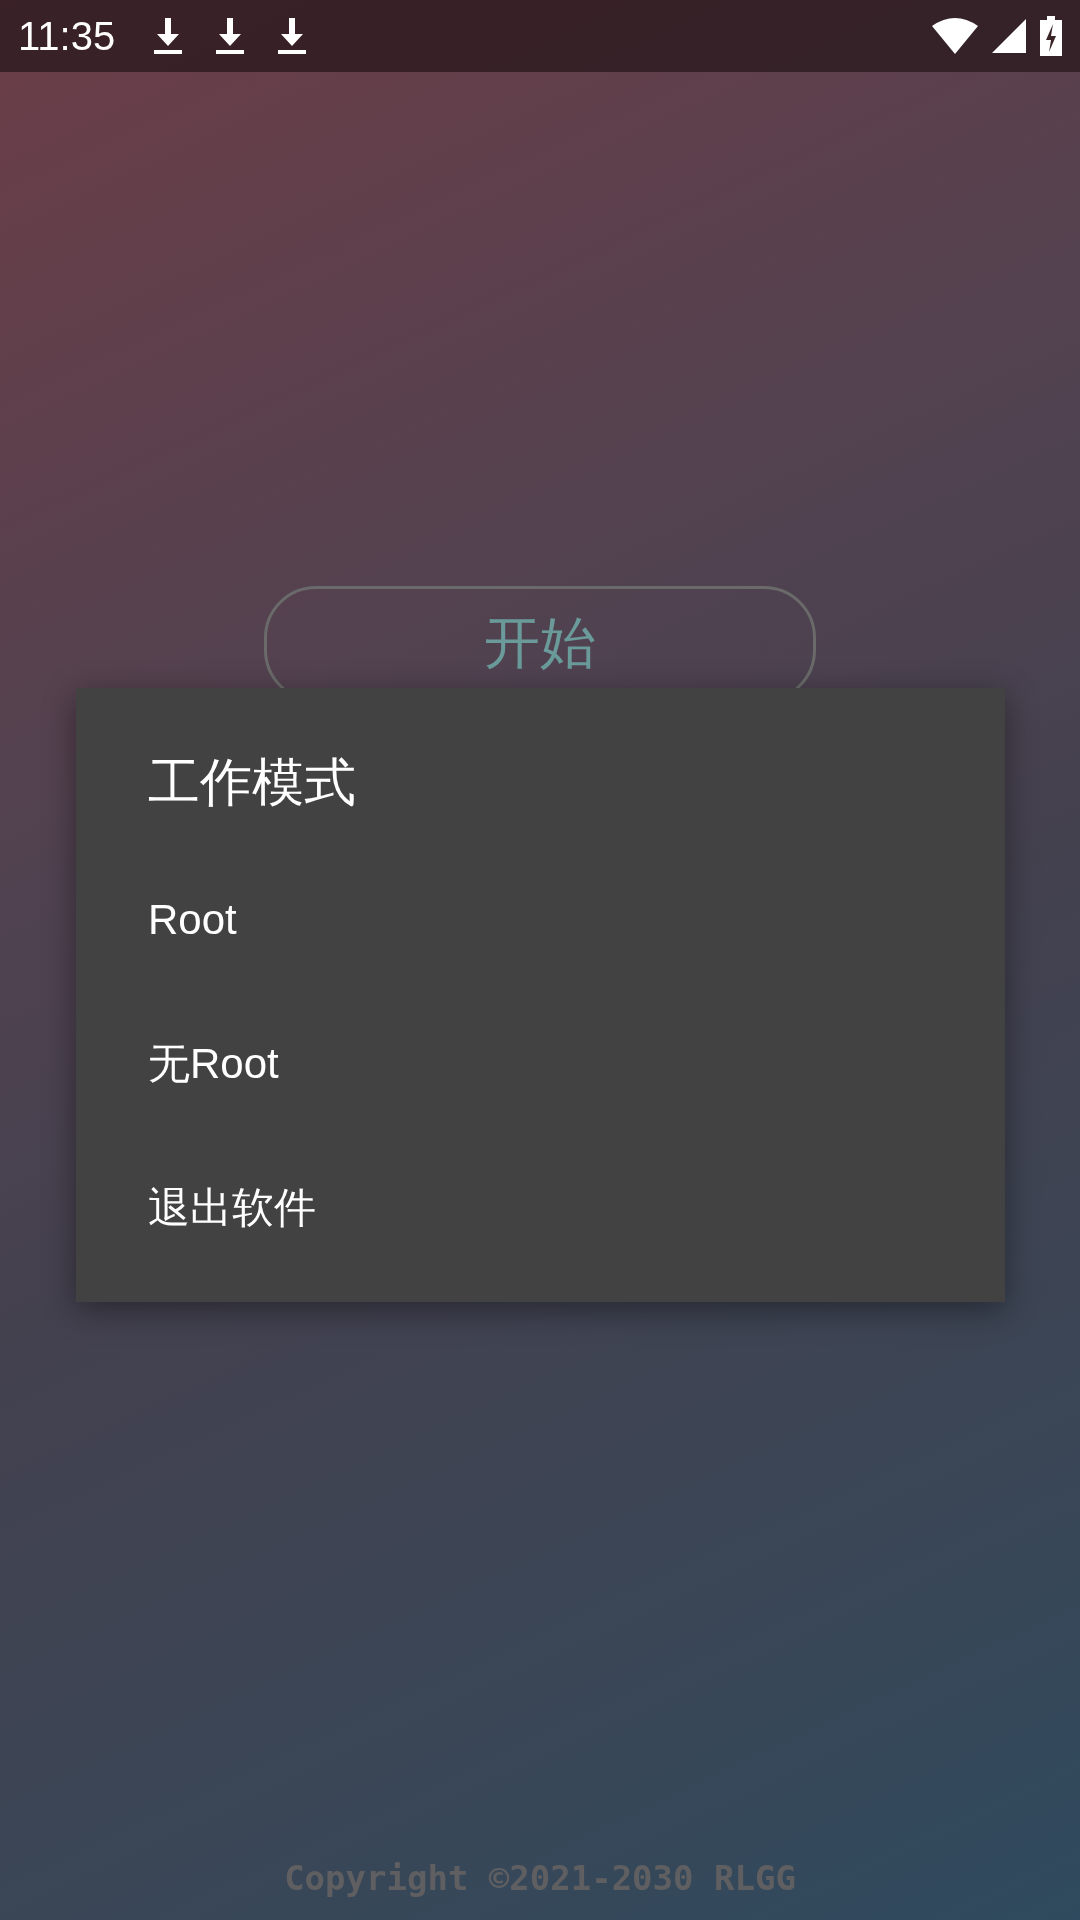  I want to click on dialog-option: Root, so click(192, 920).